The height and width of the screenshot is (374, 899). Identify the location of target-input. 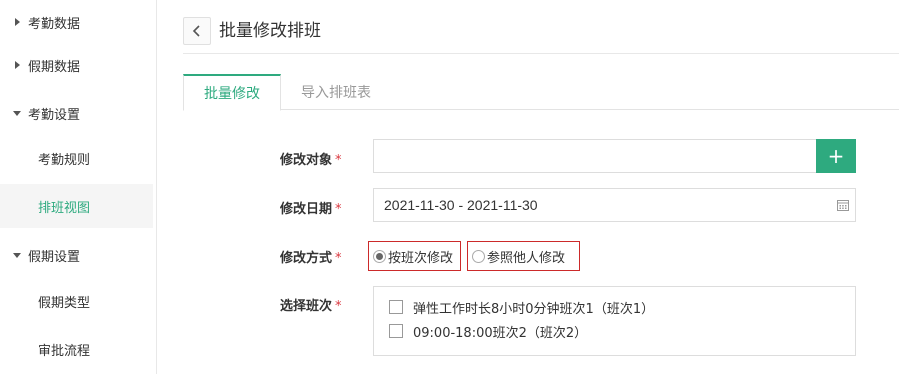
(595, 156).